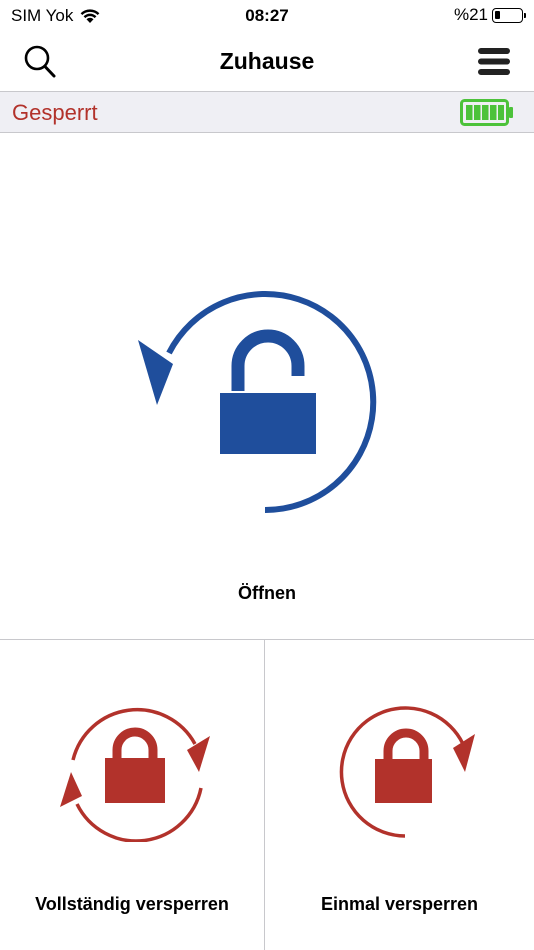 This screenshot has width=534, height=950. I want to click on battery-percent: %21, so click(470, 14).